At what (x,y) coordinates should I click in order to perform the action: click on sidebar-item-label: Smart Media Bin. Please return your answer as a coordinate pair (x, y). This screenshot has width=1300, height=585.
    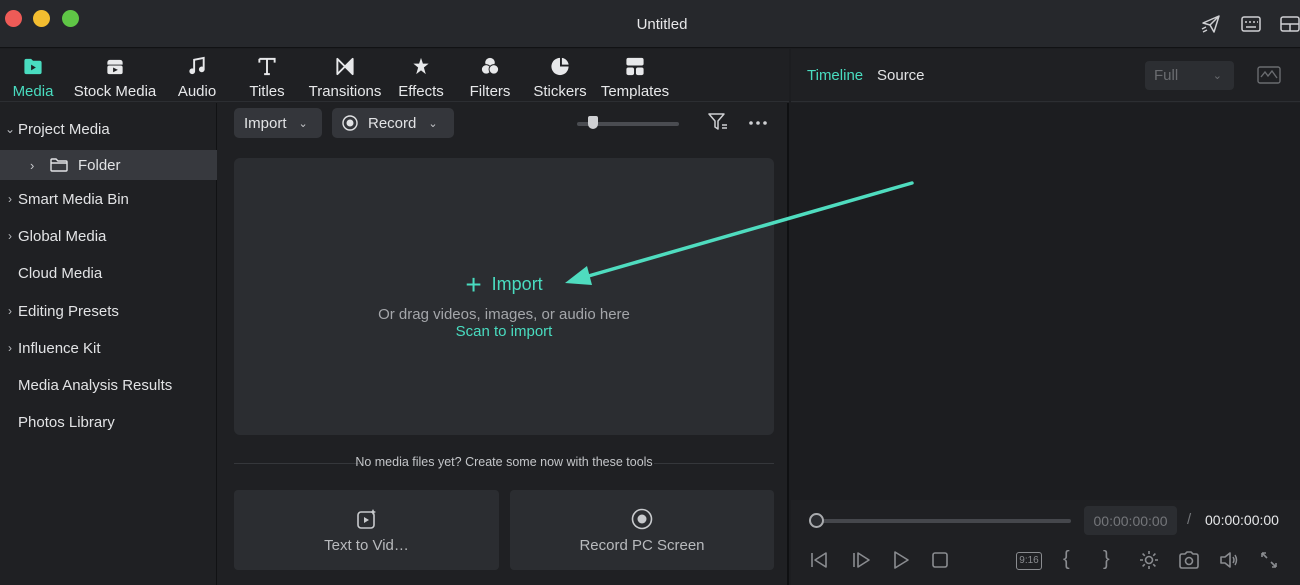
    Looking at the image, I should click on (73, 199).